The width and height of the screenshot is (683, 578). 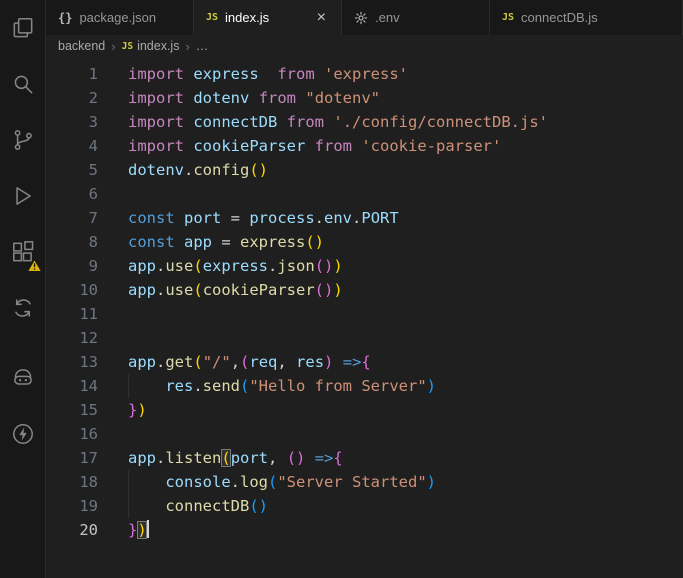 What do you see at coordinates (22, 434) in the screenshot?
I see `activity-item-thunder-client` at bounding box center [22, 434].